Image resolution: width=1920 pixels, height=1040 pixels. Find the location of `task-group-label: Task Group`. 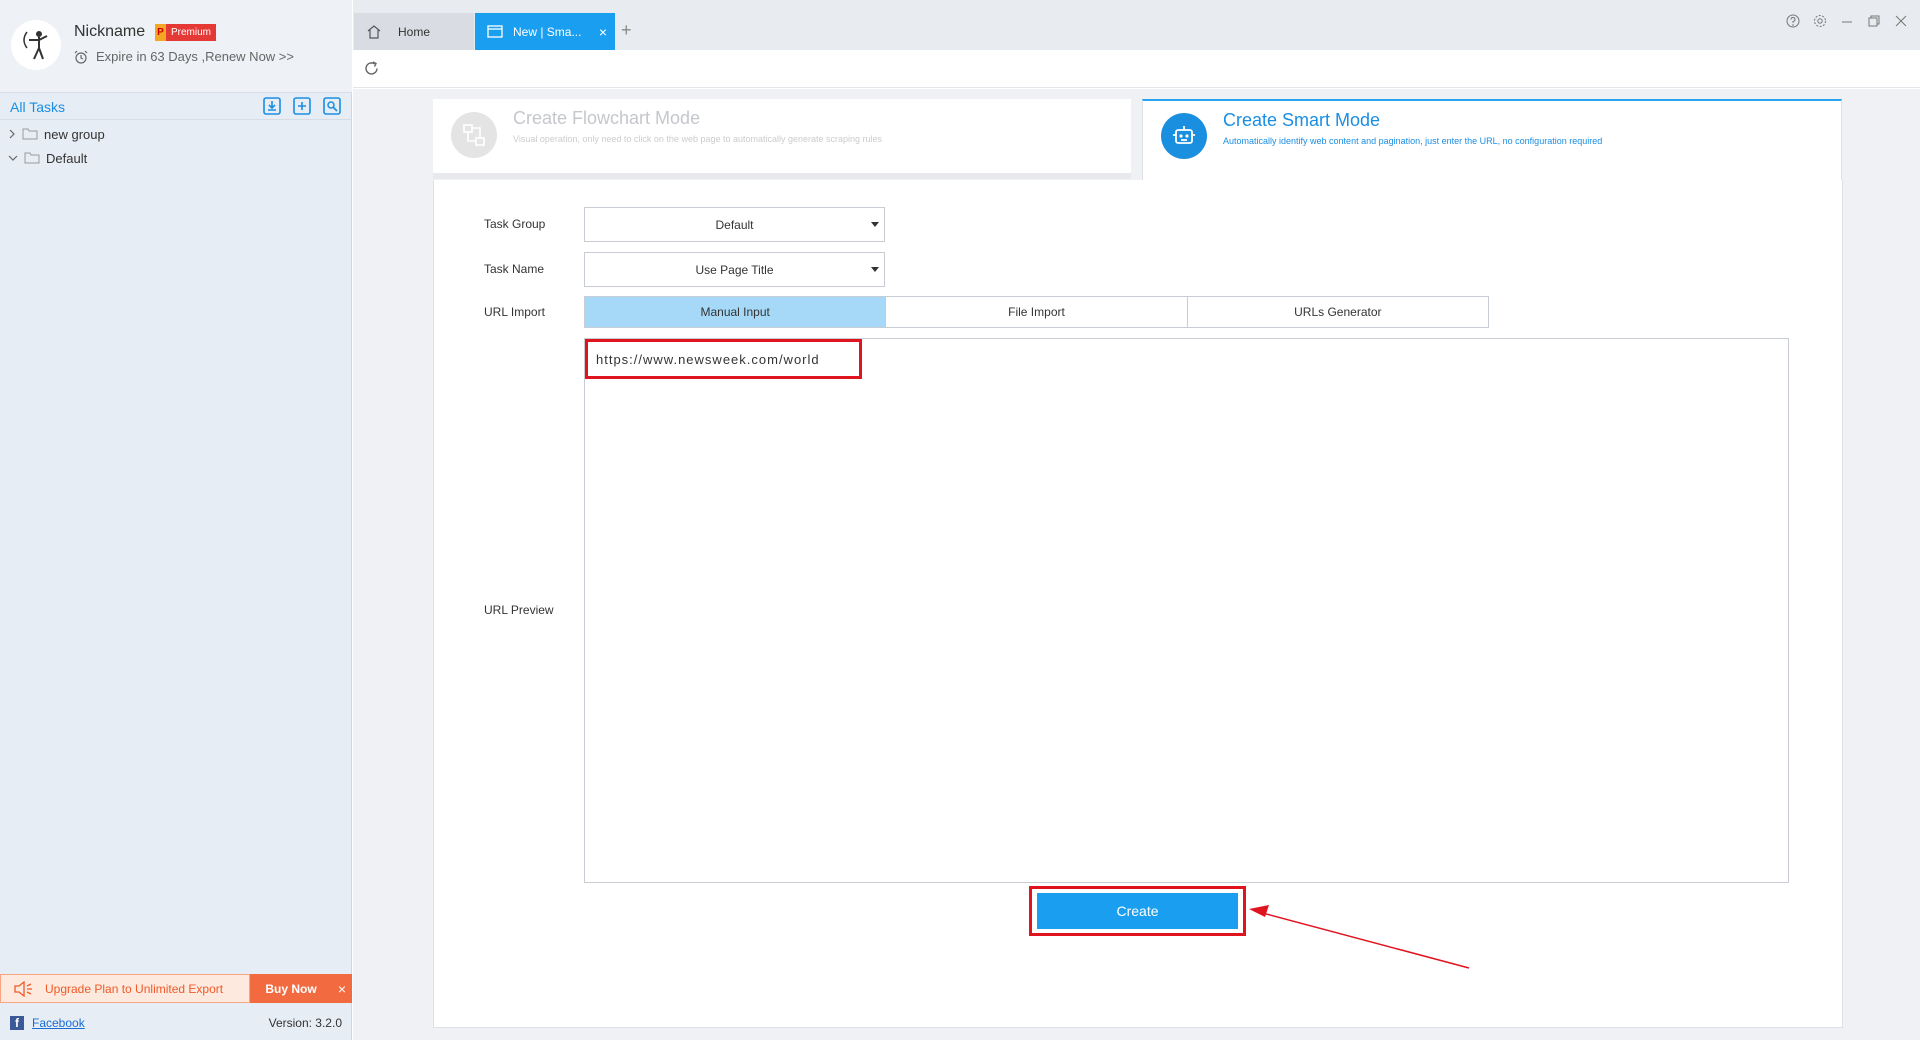

task-group-label: Task Group is located at coordinates (515, 224).